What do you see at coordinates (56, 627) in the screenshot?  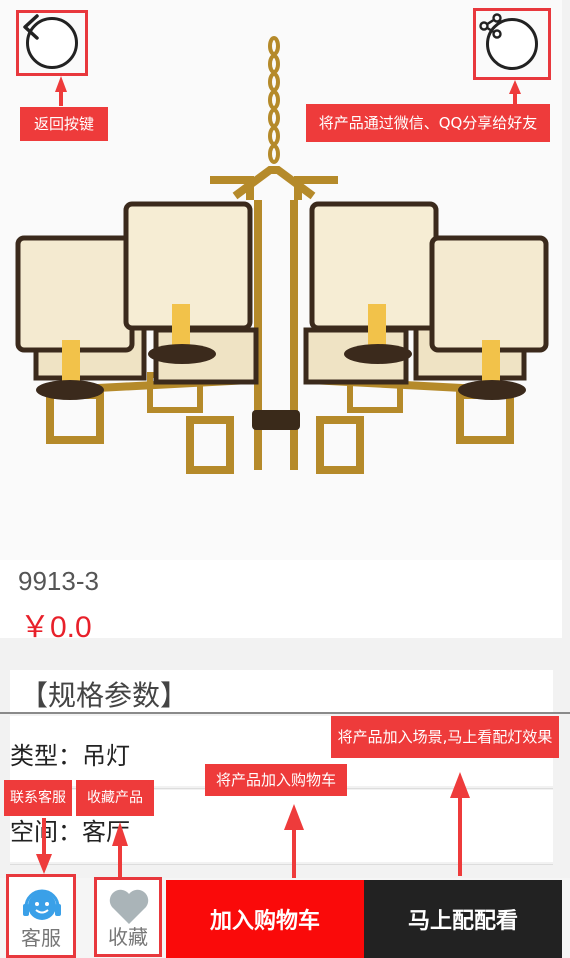 I see `product-price: ￥0.0` at bounding box center [56, 627].